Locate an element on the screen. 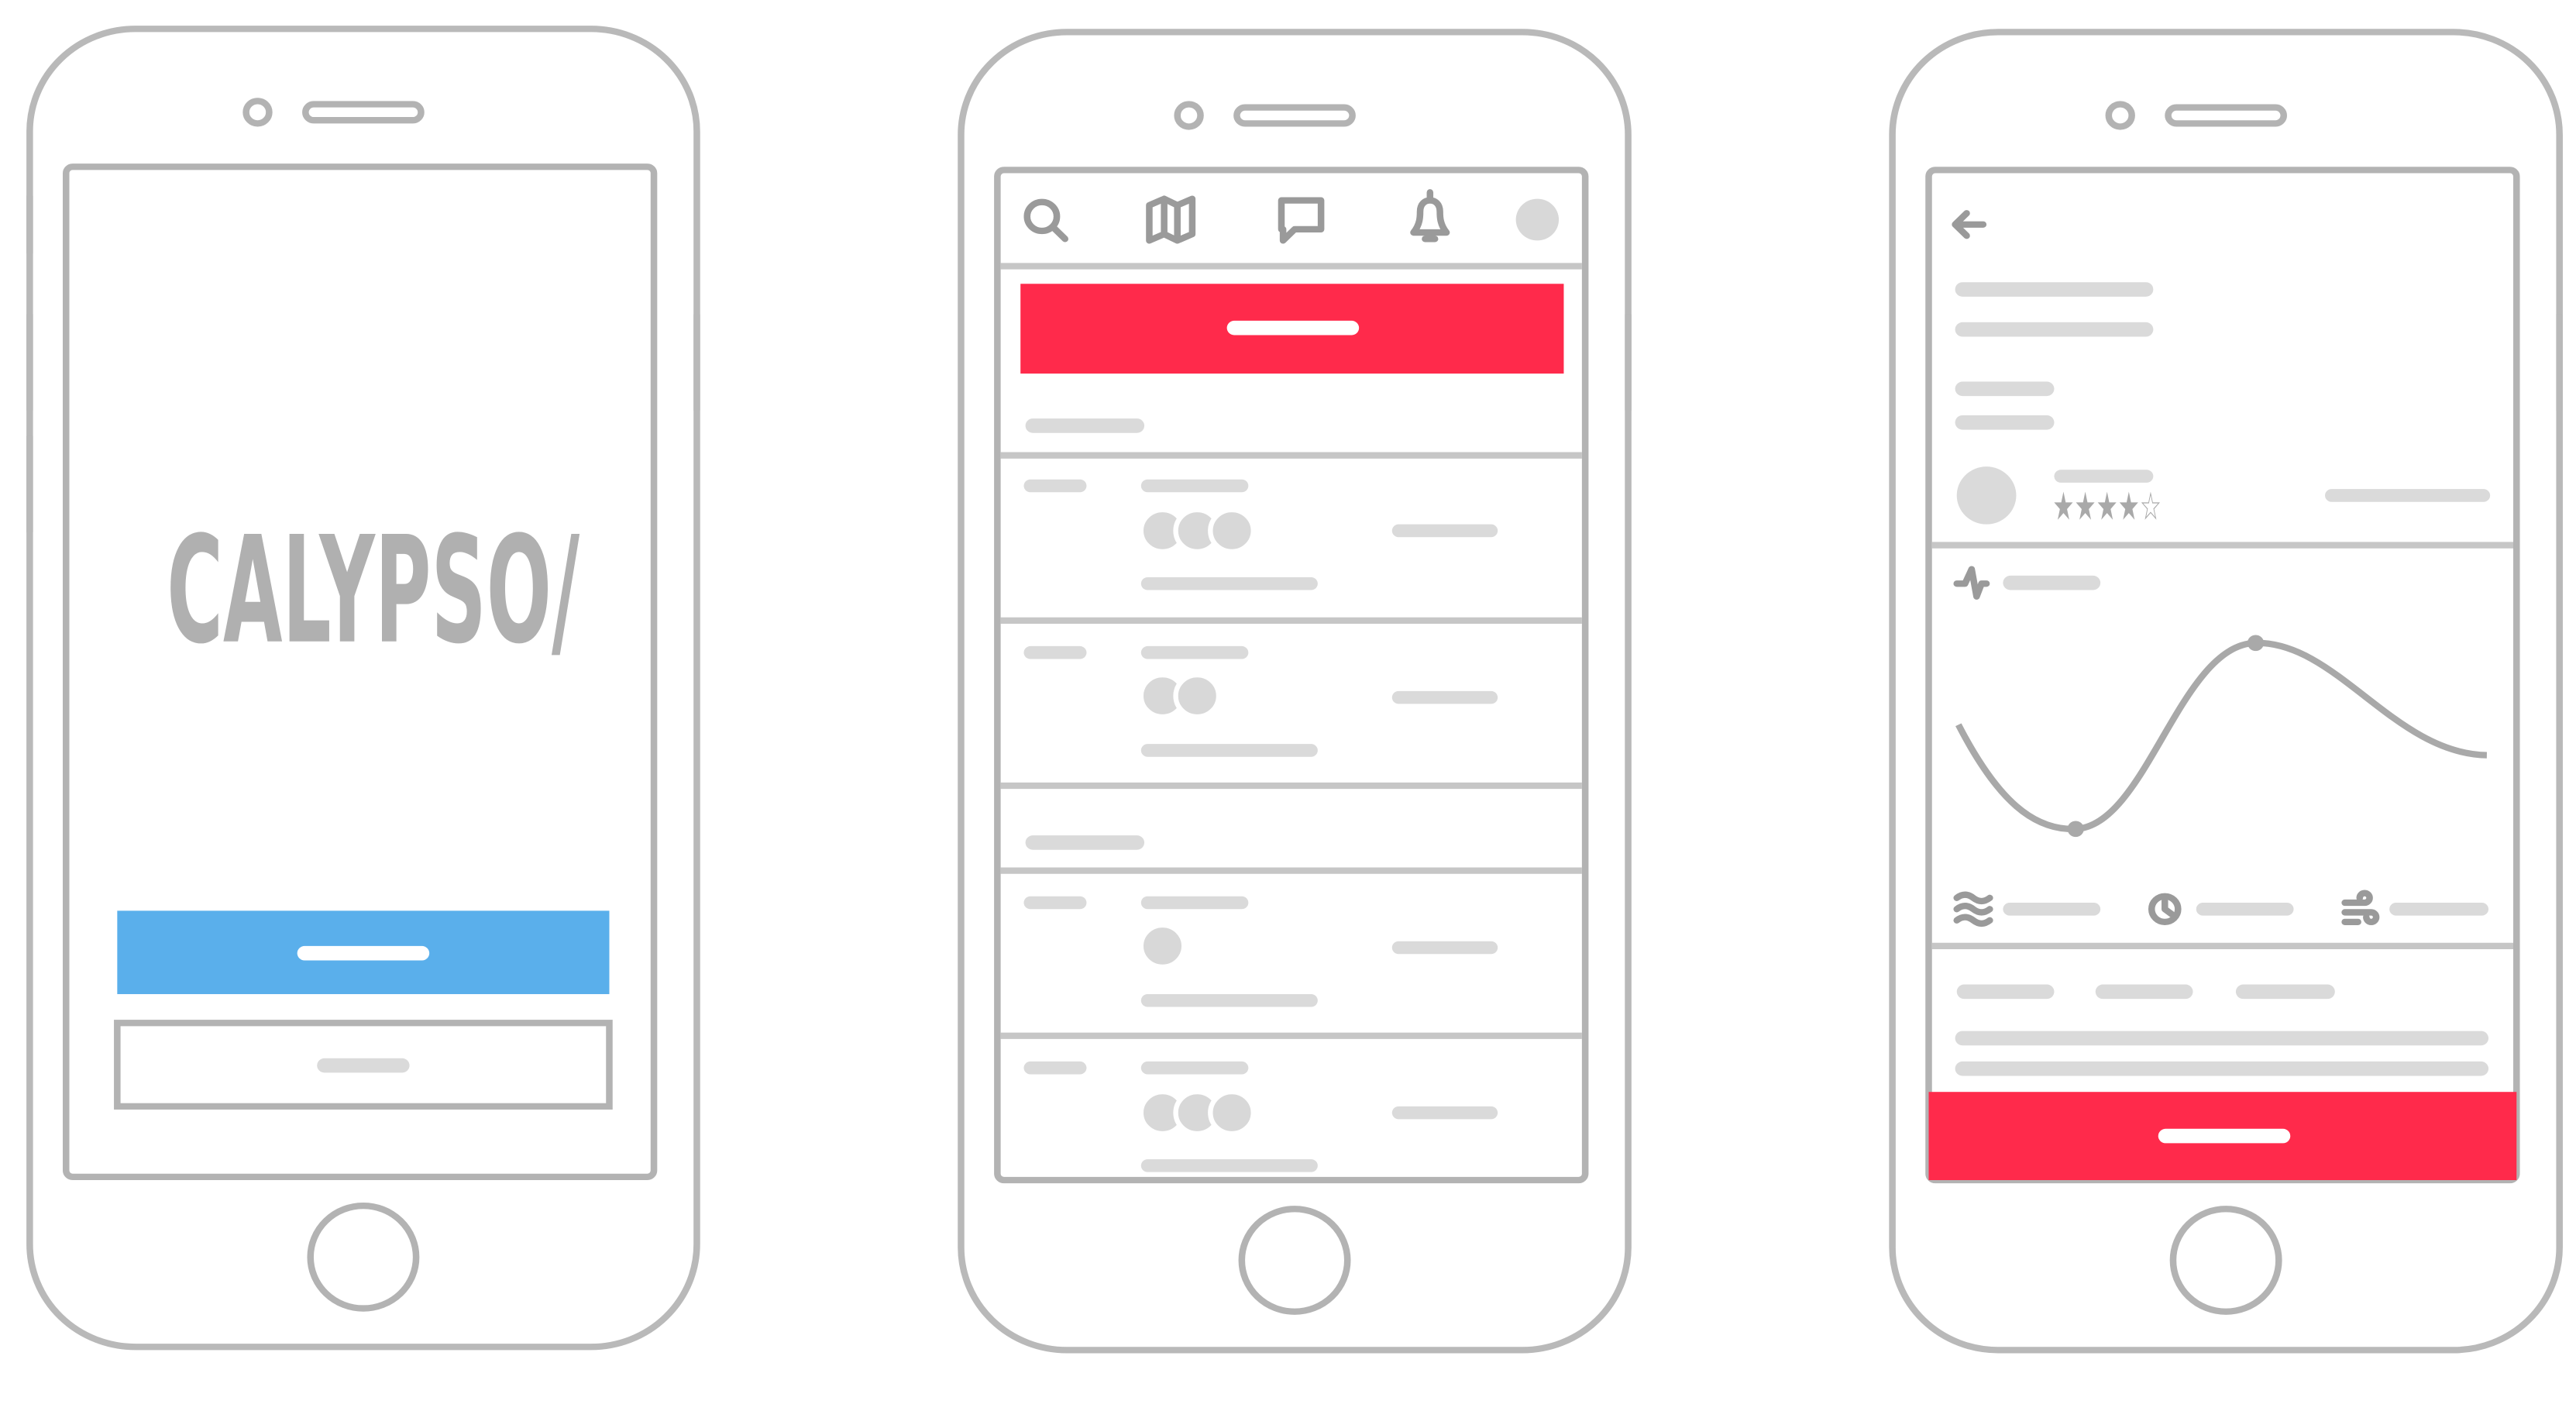 Image resolution: width=2576 pixels, height=1411 pixels. app-logo: CALYPSO/ is located at coordinates (373, 590).